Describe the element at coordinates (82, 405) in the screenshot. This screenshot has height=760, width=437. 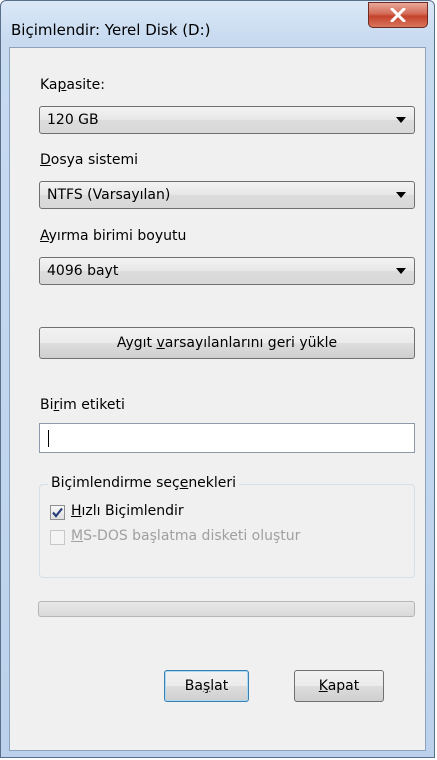
I see `volume-label-label: Birim etiketi` at that location.